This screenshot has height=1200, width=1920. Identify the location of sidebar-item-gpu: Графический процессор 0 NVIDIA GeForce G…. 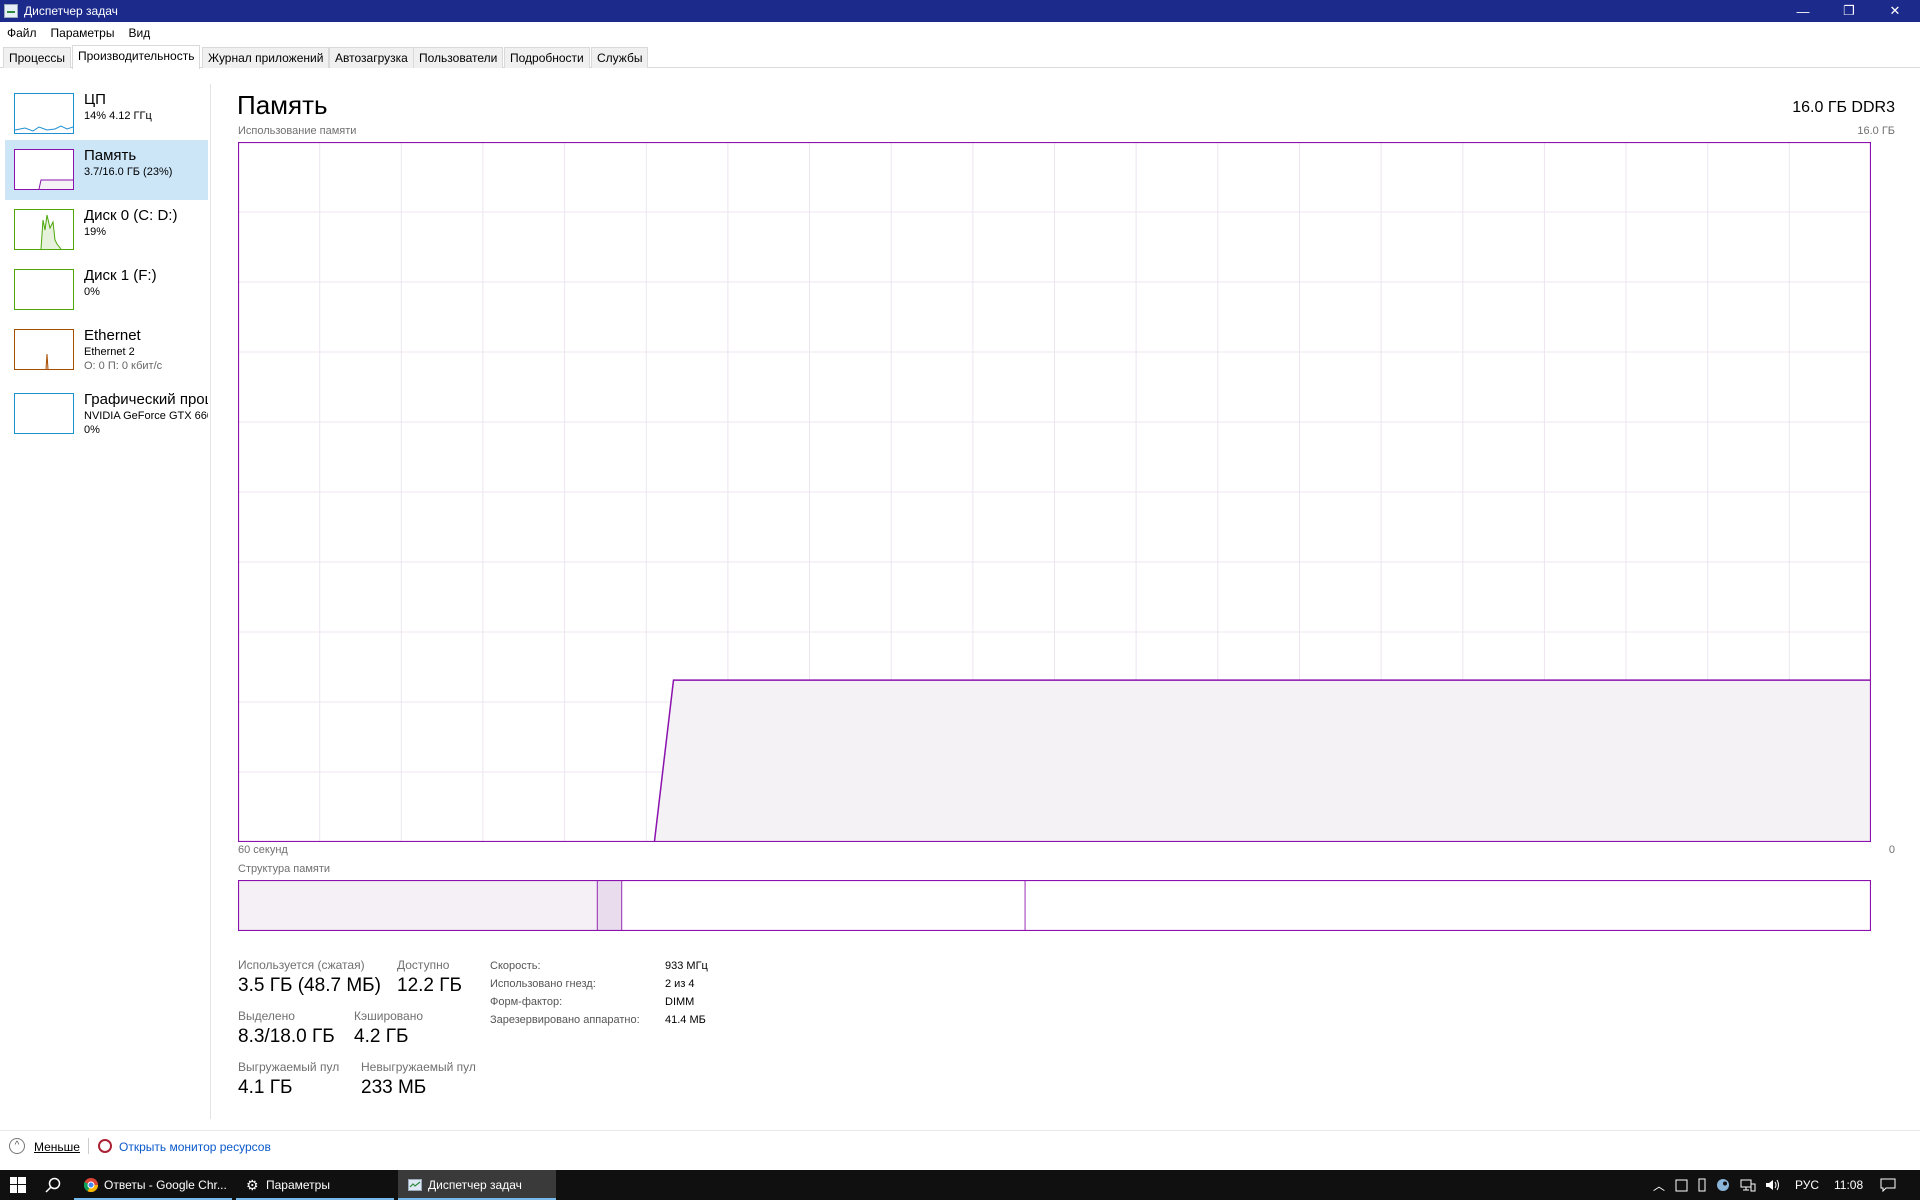
(106, 414).